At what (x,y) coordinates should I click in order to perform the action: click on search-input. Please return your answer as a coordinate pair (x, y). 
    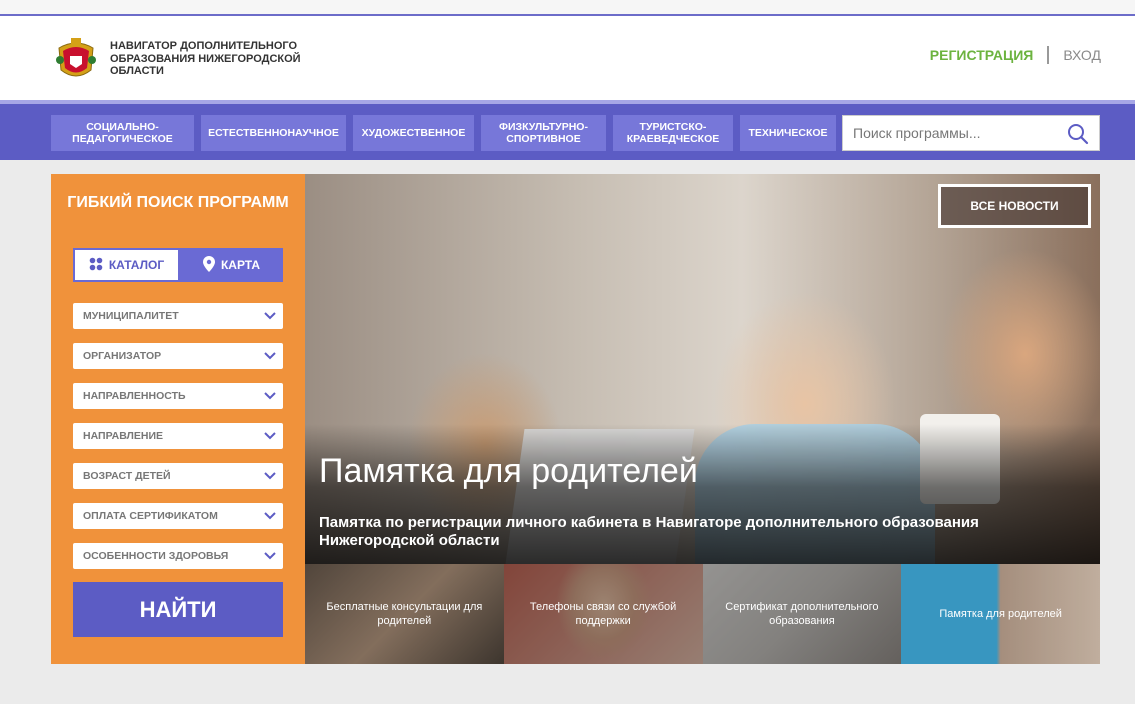
    Looking at the image, I should click on (953, 133).